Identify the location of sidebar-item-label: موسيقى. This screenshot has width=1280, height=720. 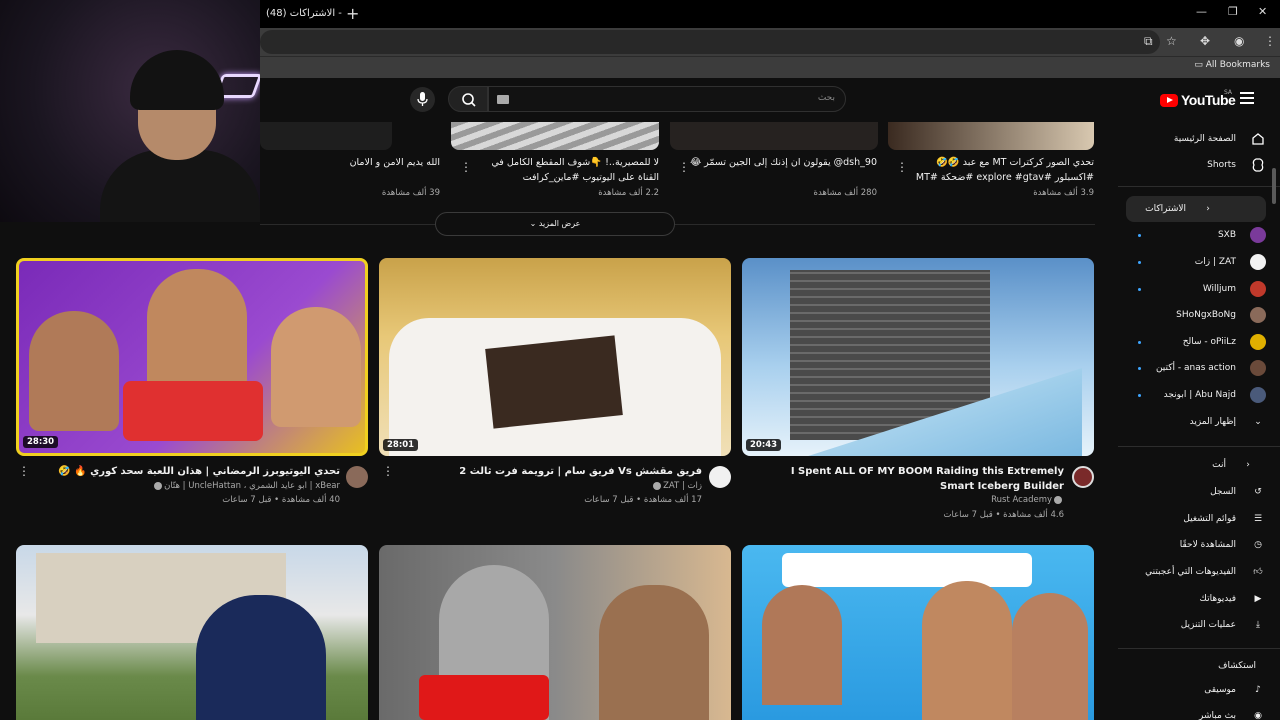
(1220, 690).